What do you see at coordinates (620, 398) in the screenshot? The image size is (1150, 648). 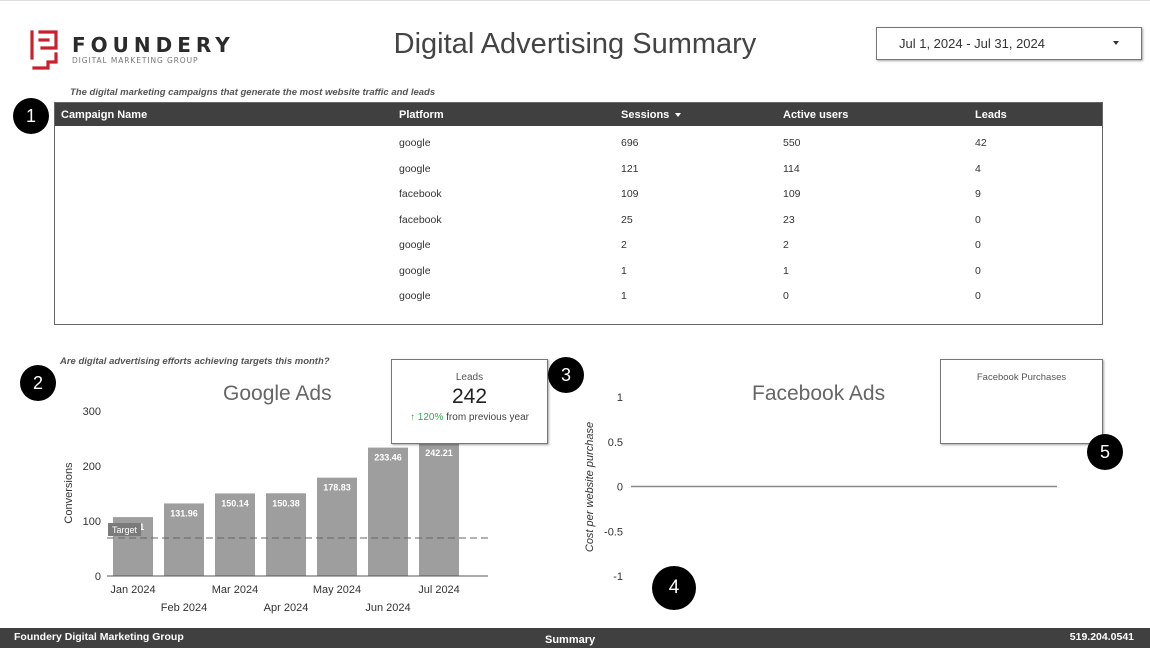 I see `y-tick-label: 1` at bounding box center [620, 398].